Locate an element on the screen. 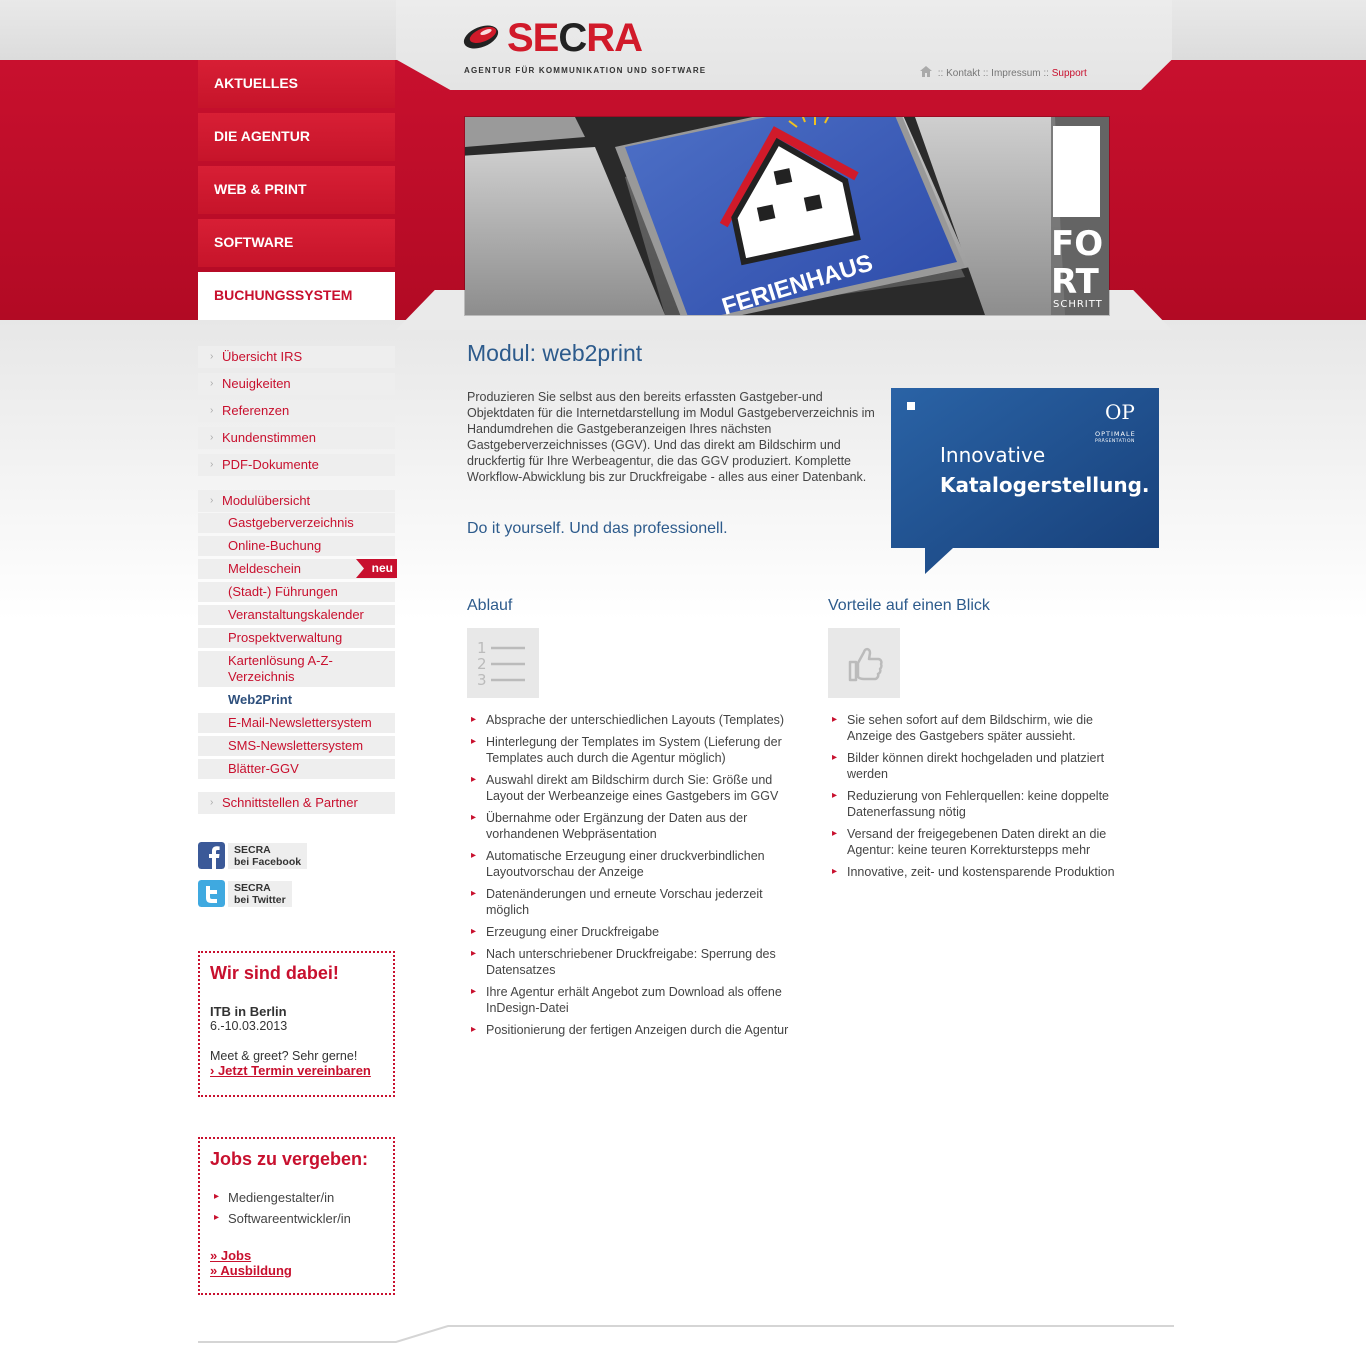 The width and height of the screenshot is (1366, 1365). logo-swoosh-icon is located at coordinates (481, 37).